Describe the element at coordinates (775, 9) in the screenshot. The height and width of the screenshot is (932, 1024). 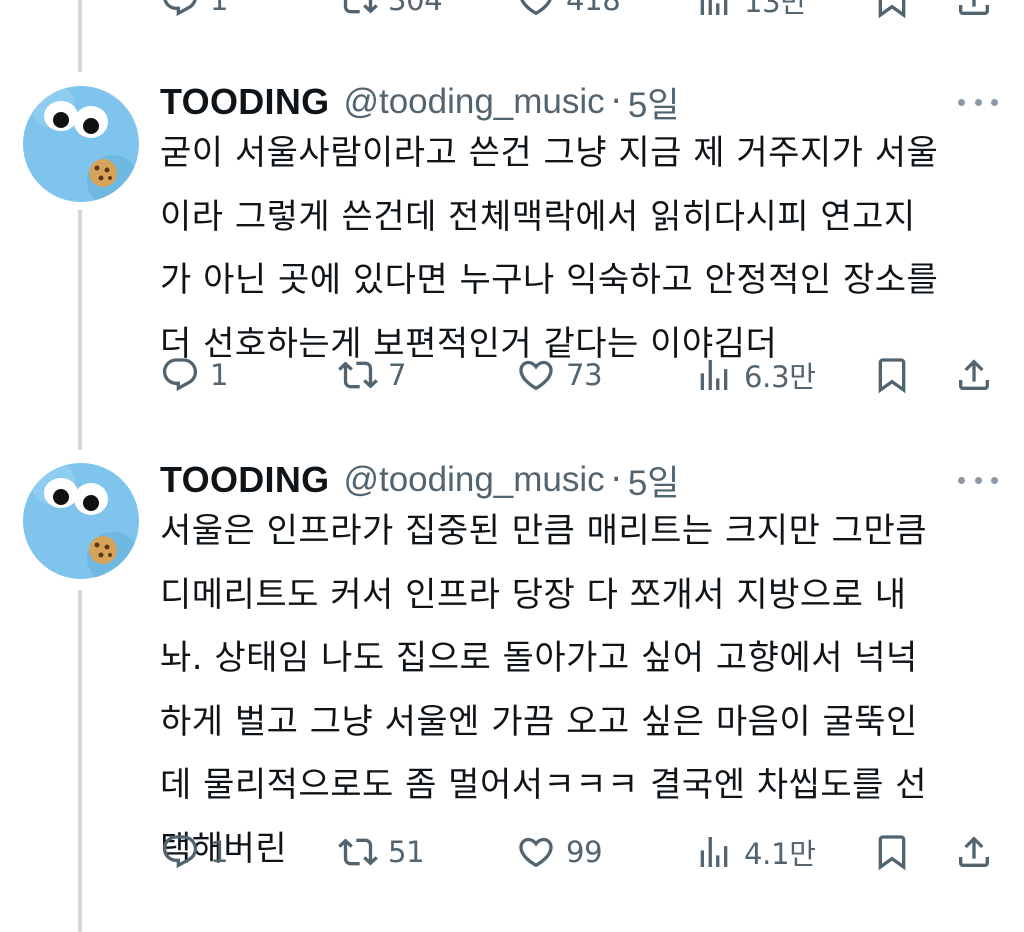
I see `views-count: 13만` at that location.